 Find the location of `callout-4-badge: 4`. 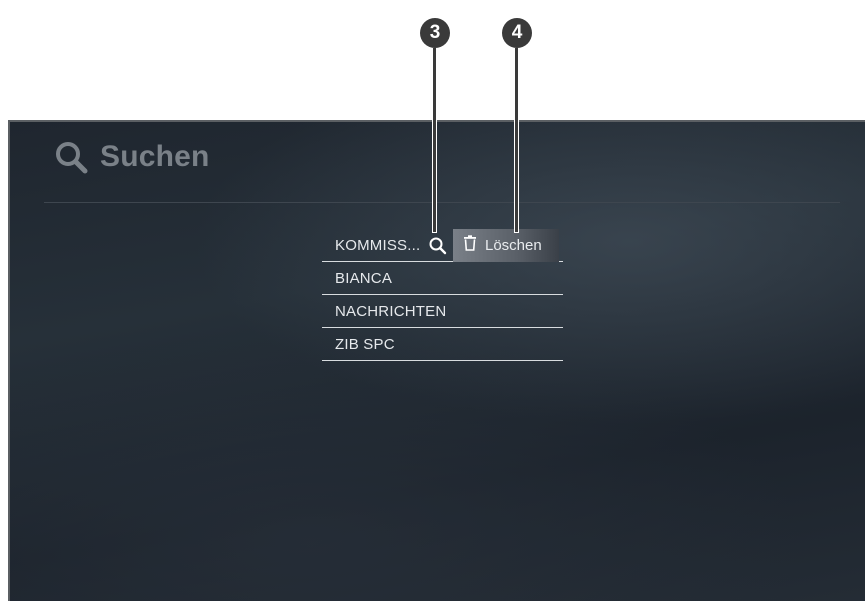

callout-4-badge: 4 is located at coordinates (517, 33).